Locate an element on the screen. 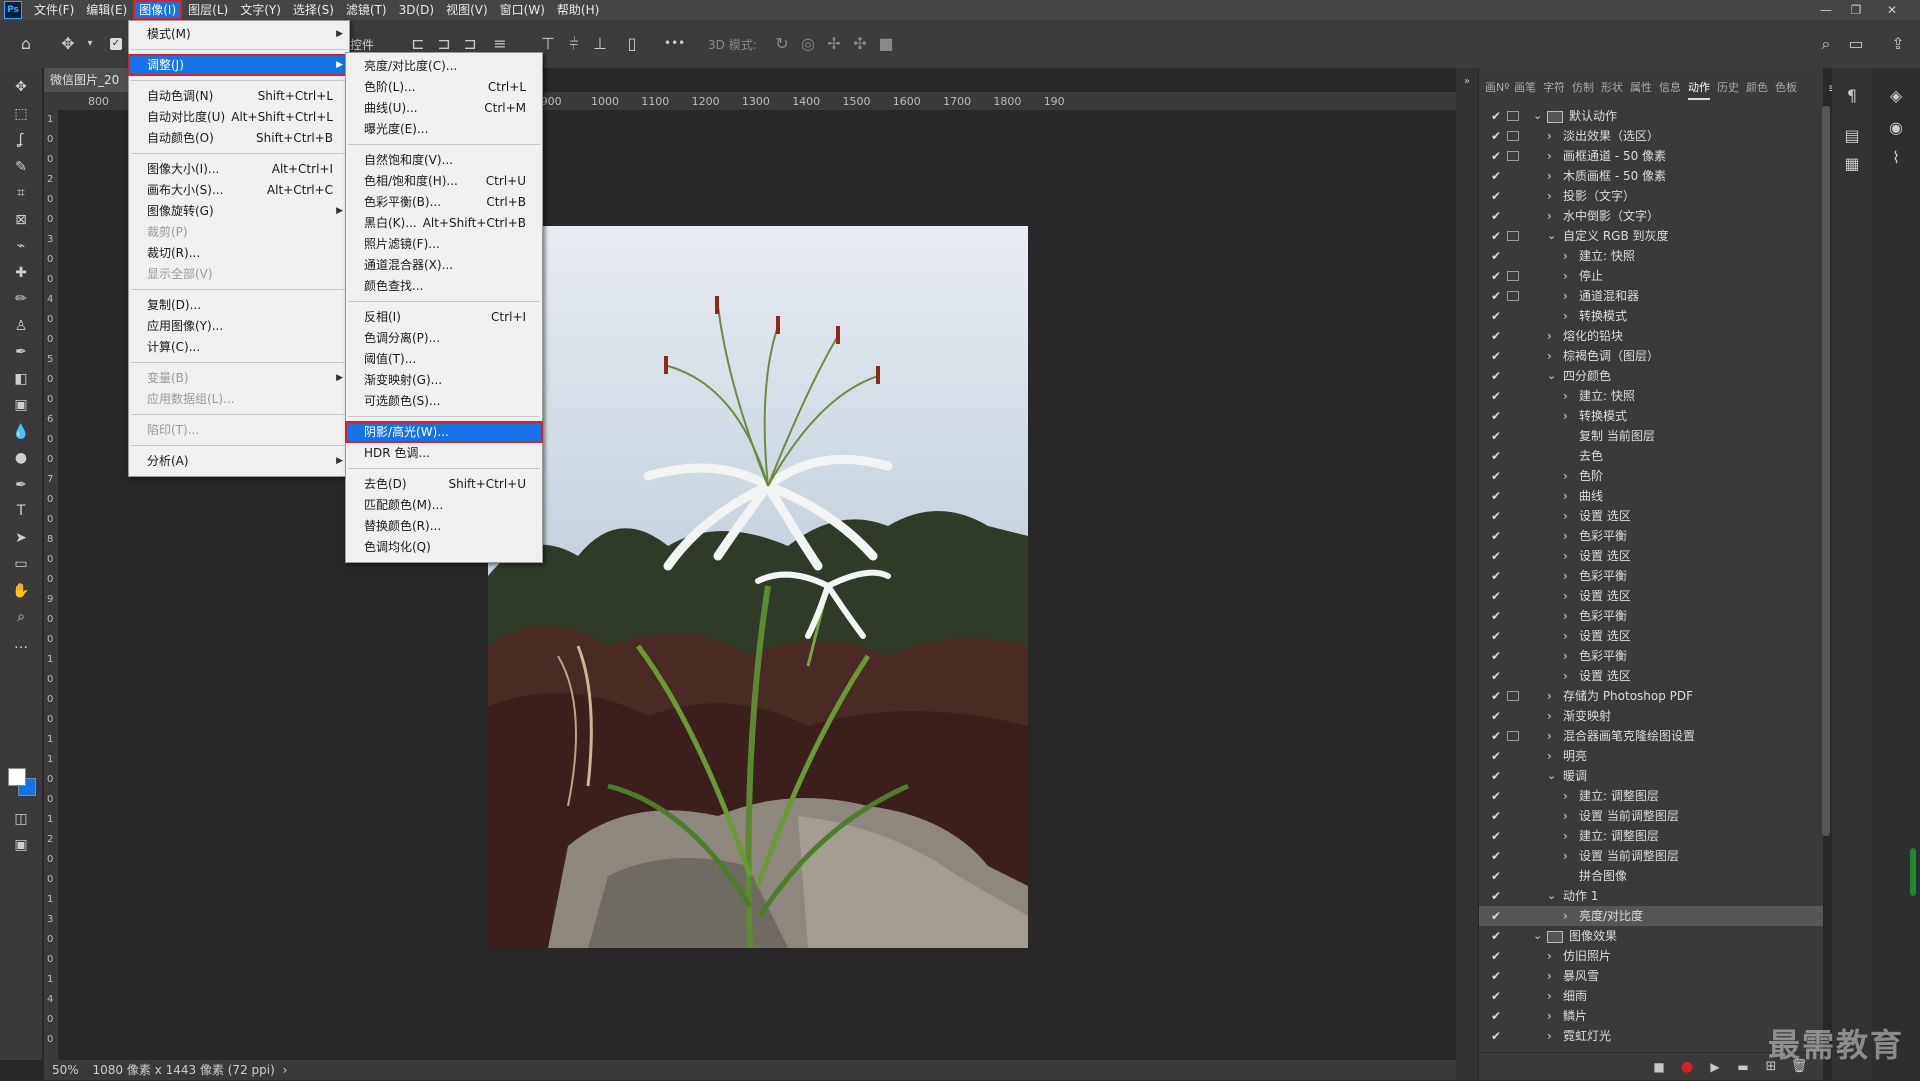  action-row: ✔ ⌄ 默认动作 is located at coordinates (1651, 116).